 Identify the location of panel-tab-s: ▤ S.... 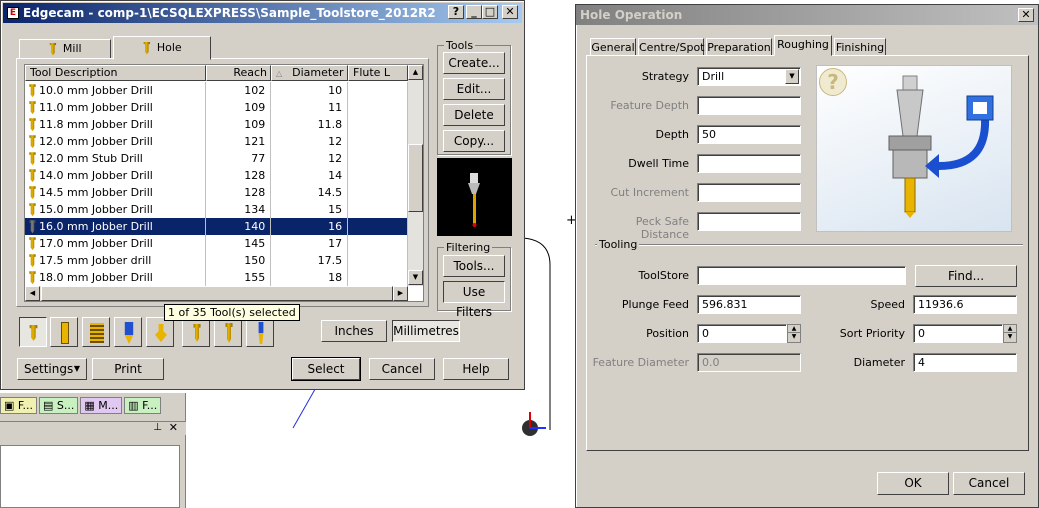
(58, 405).